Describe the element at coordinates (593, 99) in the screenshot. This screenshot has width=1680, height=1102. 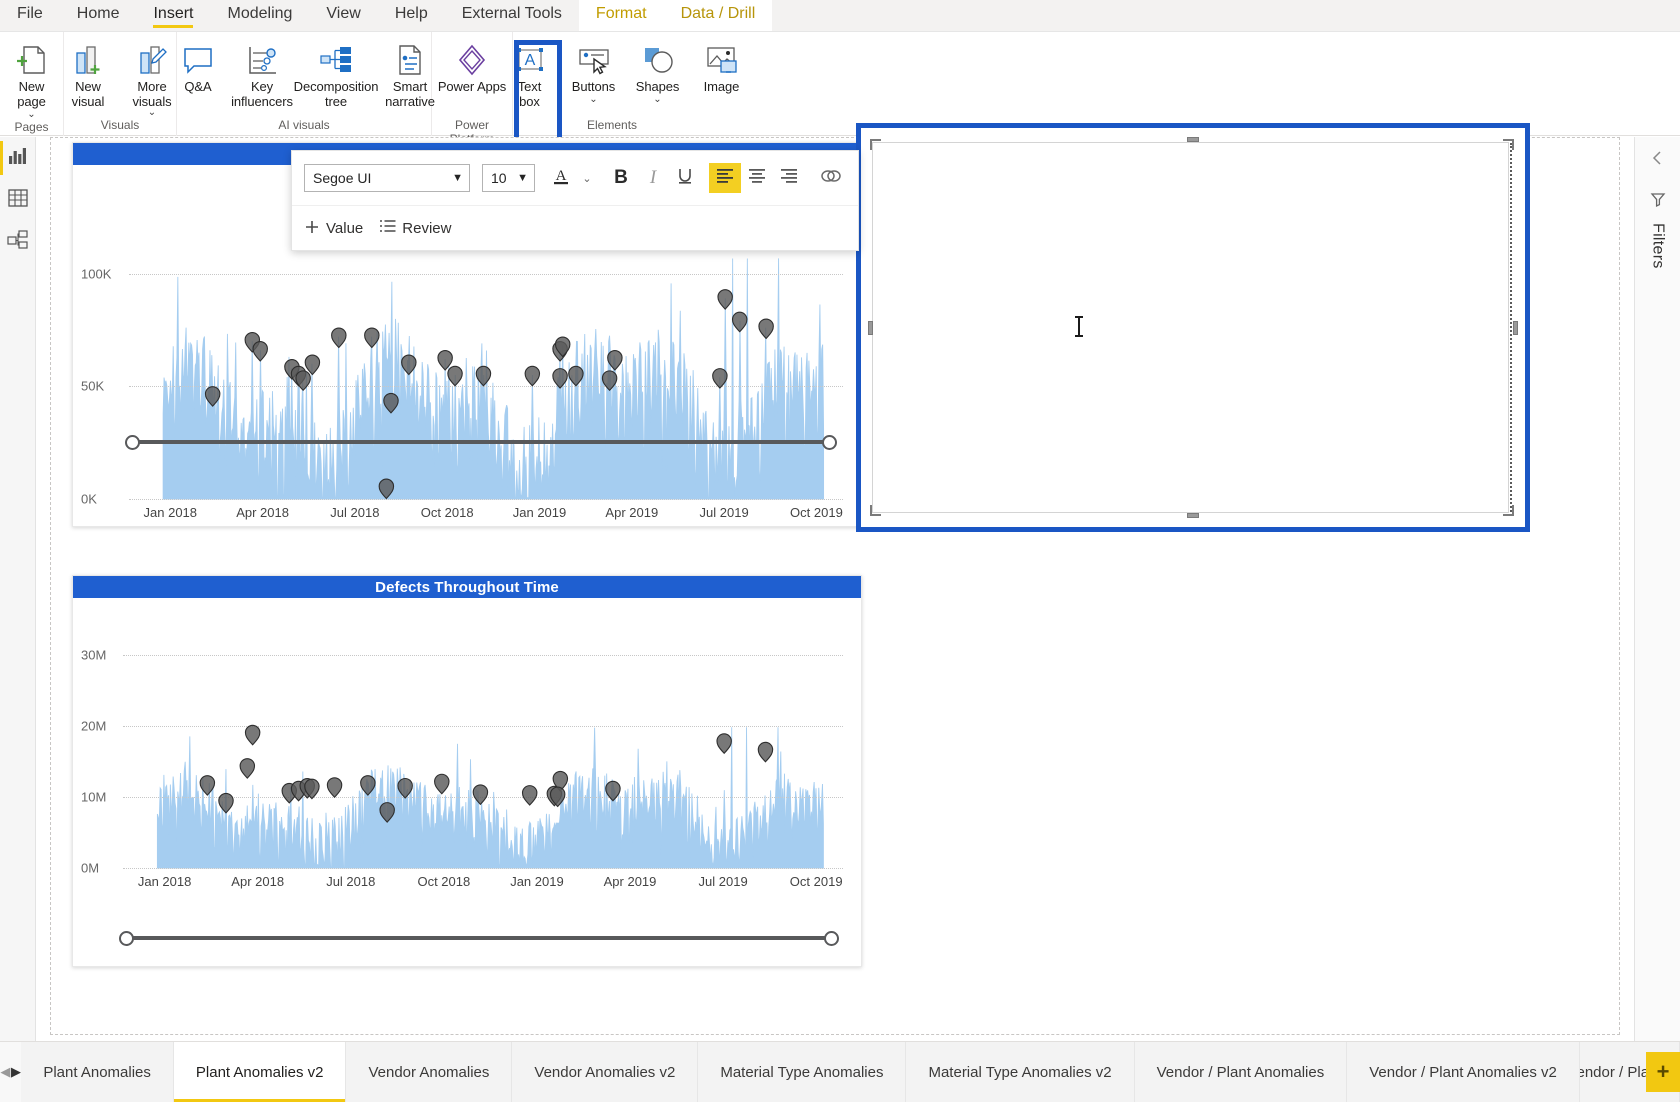
I see `buttons-chevron-down-icon: ⌄` at that location.